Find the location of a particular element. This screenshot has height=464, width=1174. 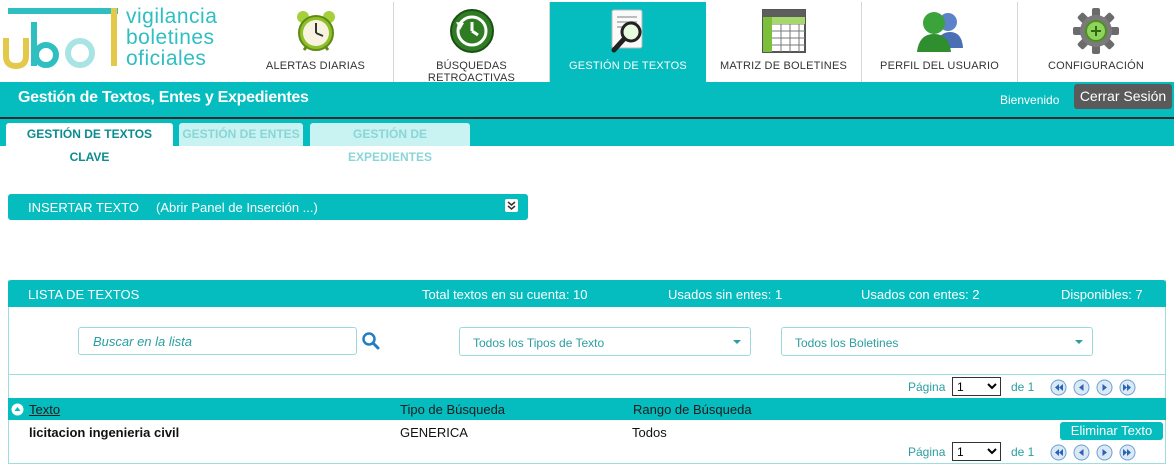

logo-word: vigilancia is located at coordinates (172, 16).